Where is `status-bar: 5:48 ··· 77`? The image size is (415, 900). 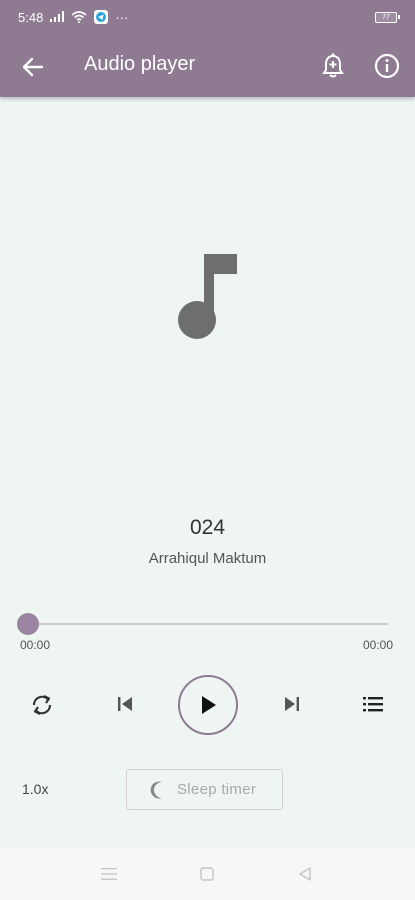
status-bar: 5:48 ··· 77 is located at coordinates (207, 17).